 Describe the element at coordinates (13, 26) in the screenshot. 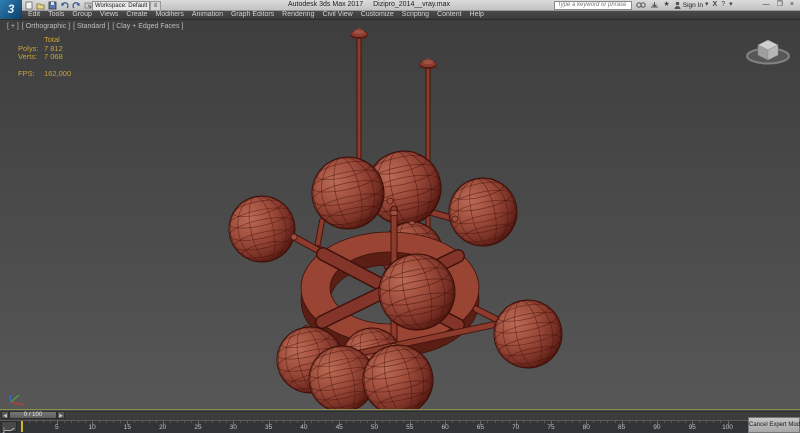

I see `viewport-label-part: [ + ]` at that location.